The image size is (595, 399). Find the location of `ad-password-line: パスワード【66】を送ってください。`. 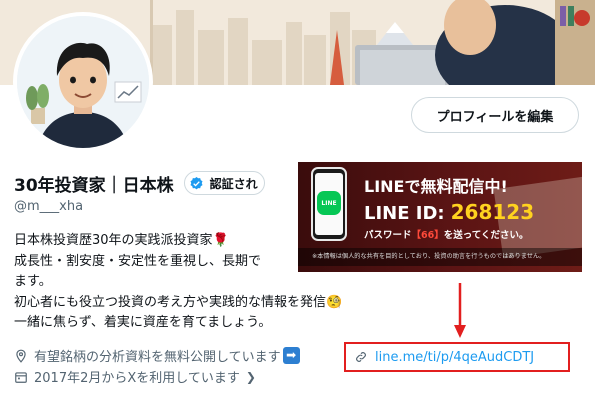

ad-password-line: パスワード【66】を送ってください。 is located at coordinates (446, 234).